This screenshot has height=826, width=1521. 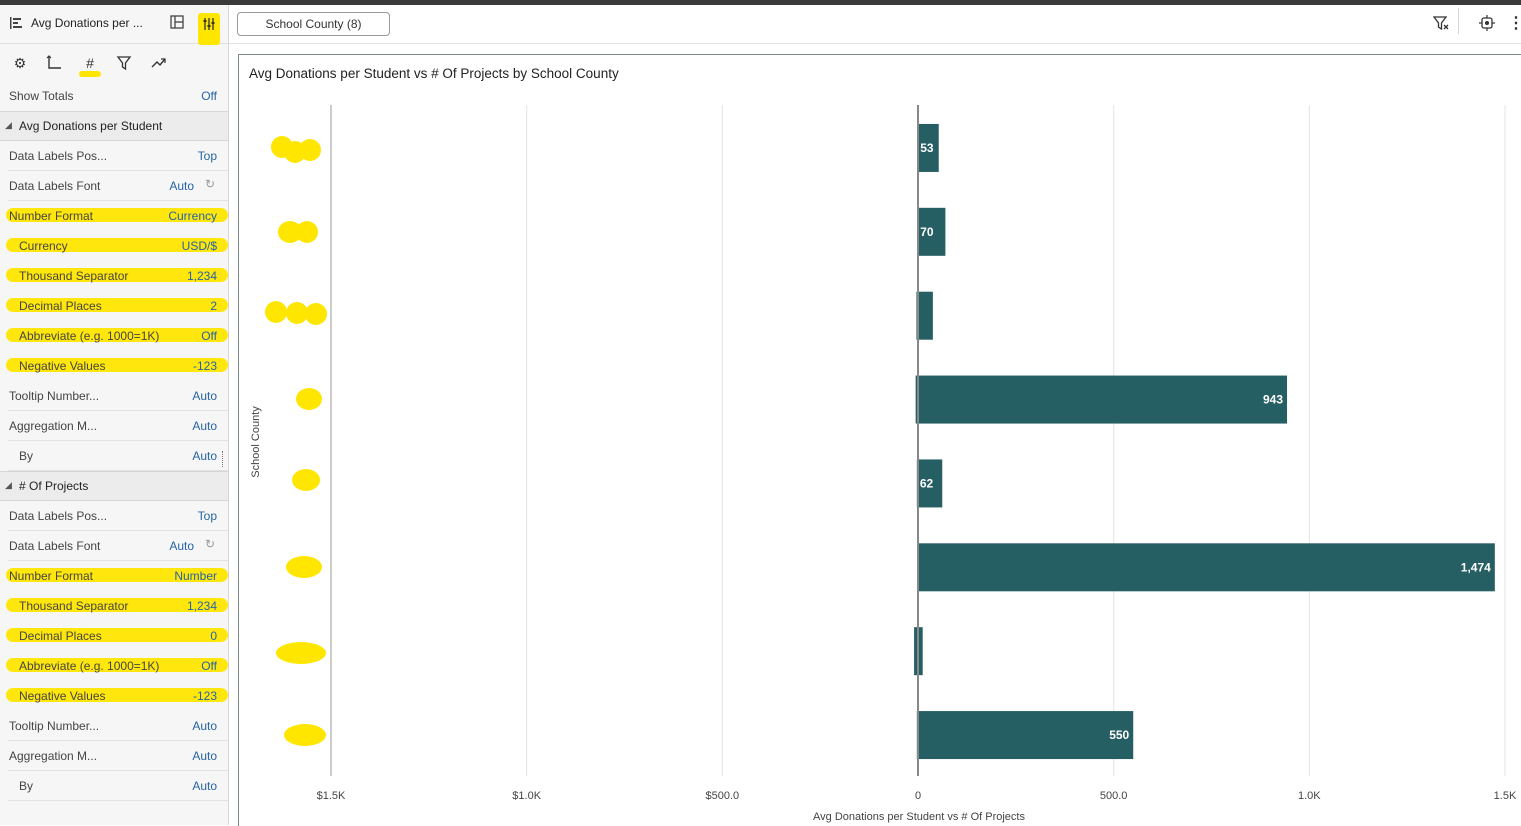 What do you see at coordinates (927, 148) in the screenshot?
I see `data-label: 53` at bounding box center [927, 148].